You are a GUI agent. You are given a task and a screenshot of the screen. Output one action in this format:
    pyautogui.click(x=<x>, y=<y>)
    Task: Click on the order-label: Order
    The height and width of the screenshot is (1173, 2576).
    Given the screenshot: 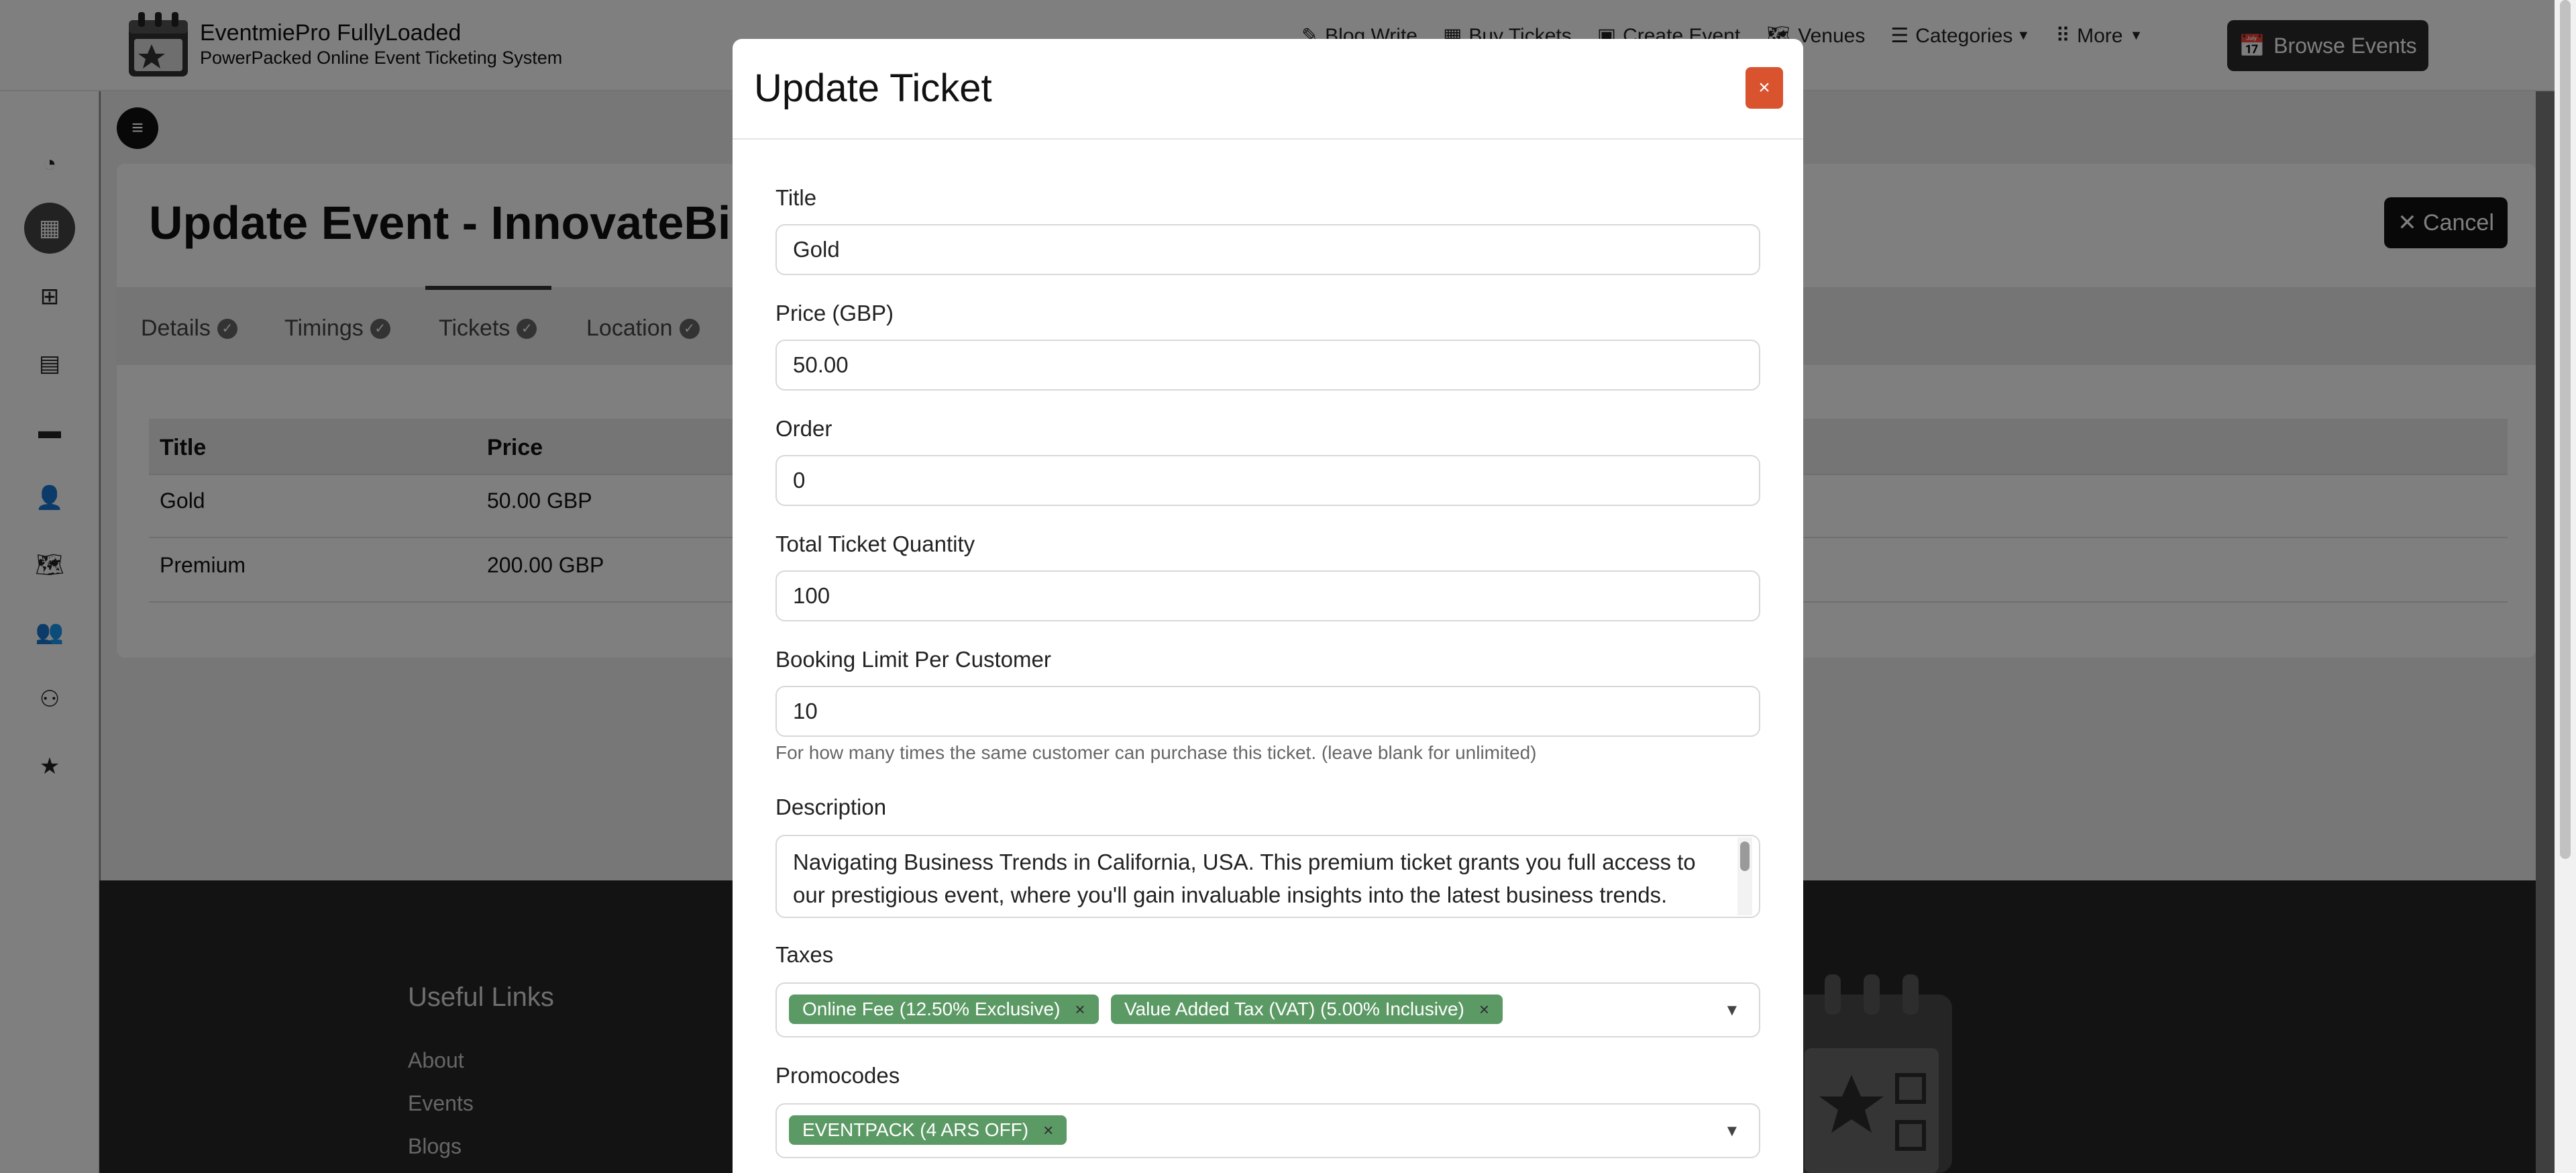 What is the action you would take?
    pyautogui.click(x=804, y=429)
    